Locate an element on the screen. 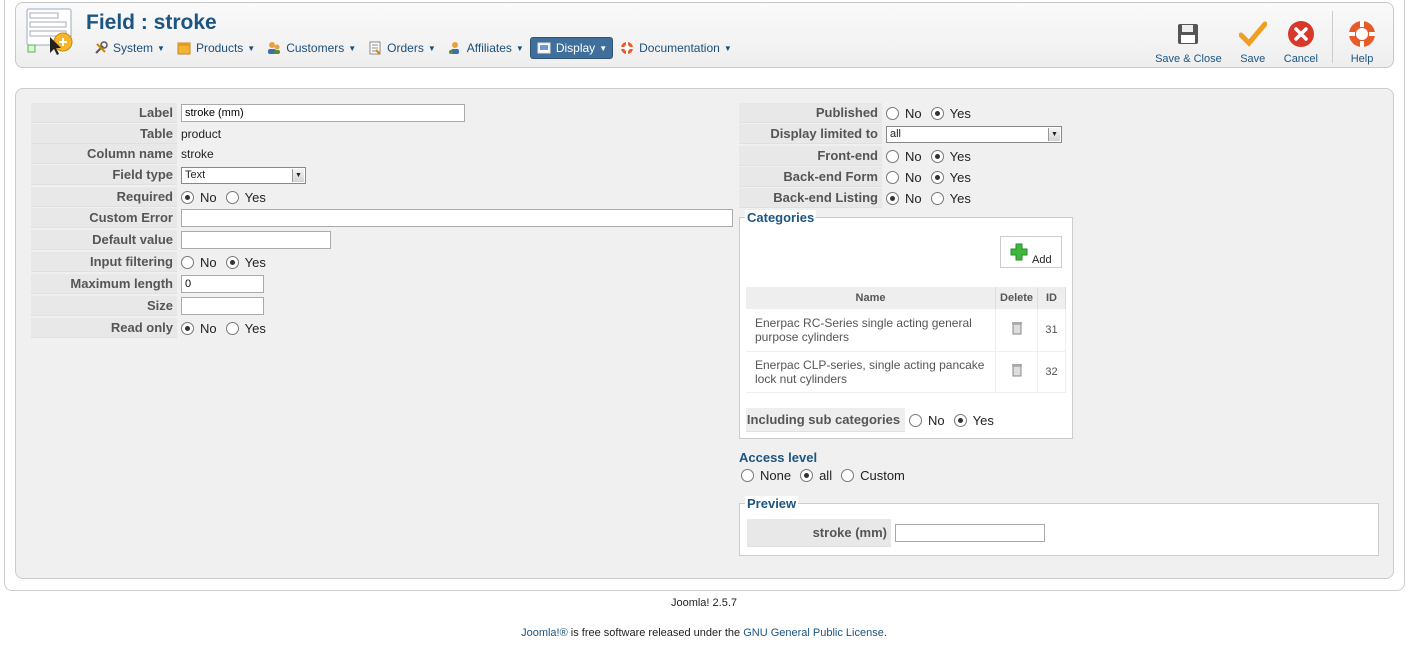 The image size is (1408, 651). menu-system: System ▼ is located at coordinates (129, 48).